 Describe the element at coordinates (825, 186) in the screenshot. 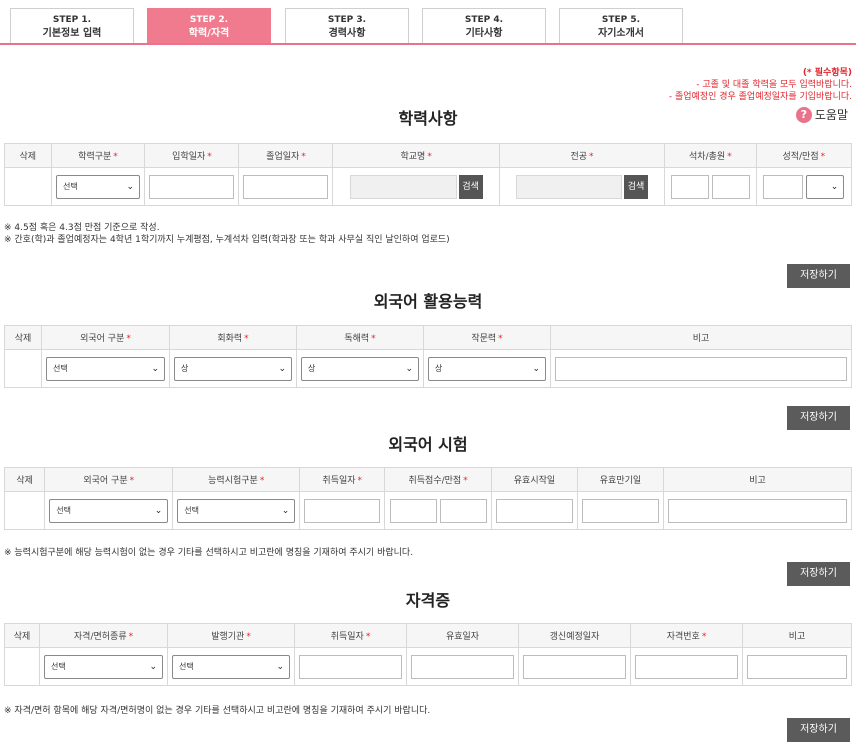

I see `grade-scale-select: ⌄` at that location.